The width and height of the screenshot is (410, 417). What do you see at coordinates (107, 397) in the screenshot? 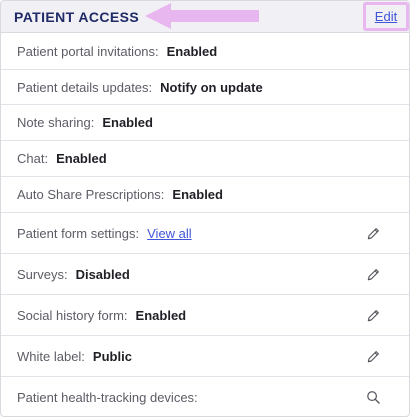
I see `row-label: Patient health-tracking devices:` at bounding box center [107, 397].